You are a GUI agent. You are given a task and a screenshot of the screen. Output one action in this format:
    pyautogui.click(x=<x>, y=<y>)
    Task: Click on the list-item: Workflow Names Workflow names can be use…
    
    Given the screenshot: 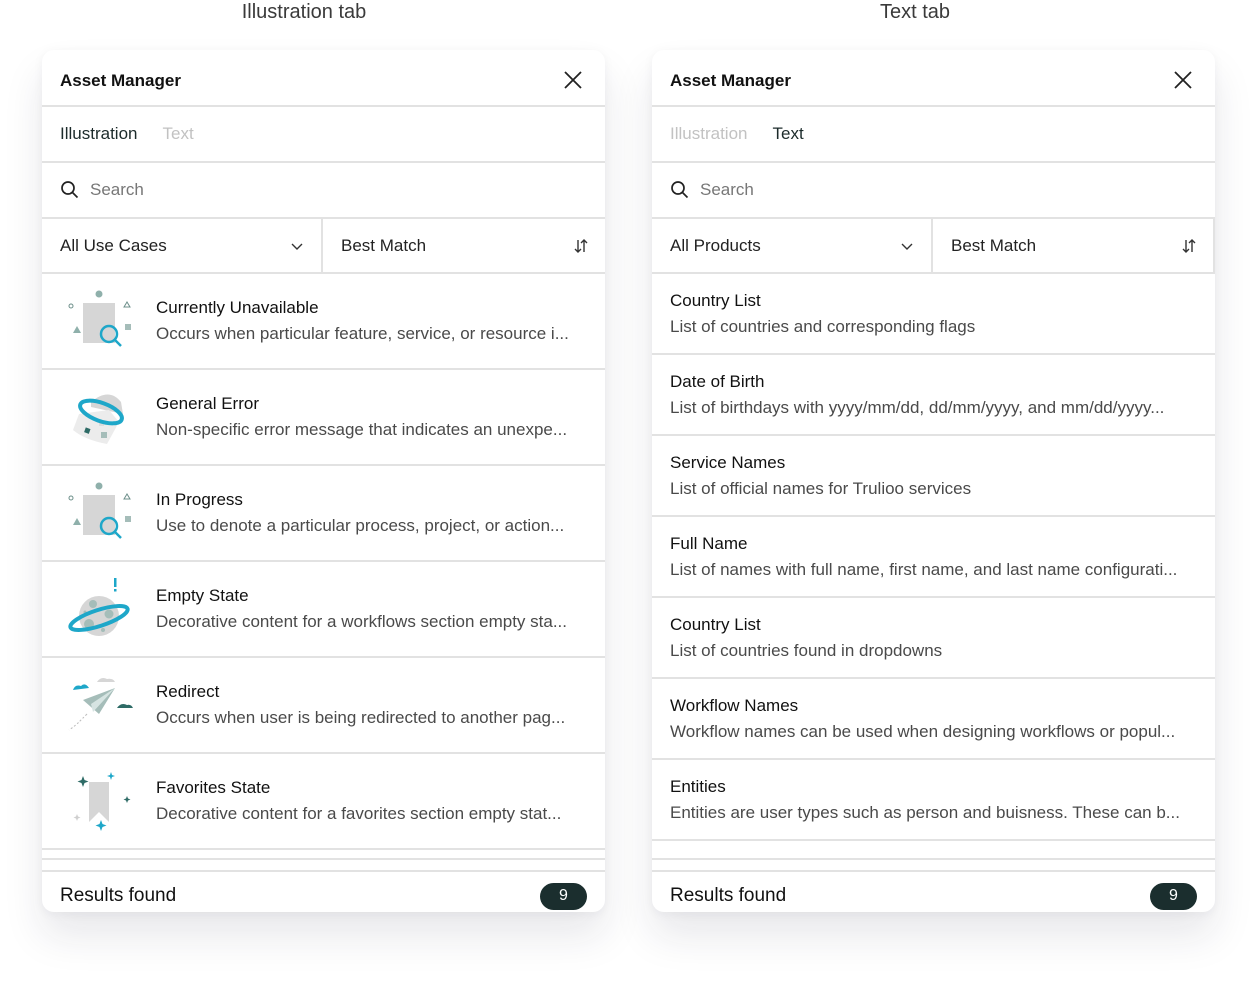 What is the action you would take?
    pyautogui.click(x=933, y=719)
    